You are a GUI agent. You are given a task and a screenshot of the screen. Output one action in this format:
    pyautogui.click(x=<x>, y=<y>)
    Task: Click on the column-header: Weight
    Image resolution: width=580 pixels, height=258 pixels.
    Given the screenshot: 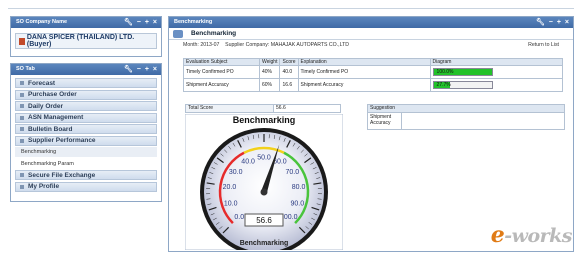 What is the action you would take?
    pyautogui.click(x=269, y=62)
    